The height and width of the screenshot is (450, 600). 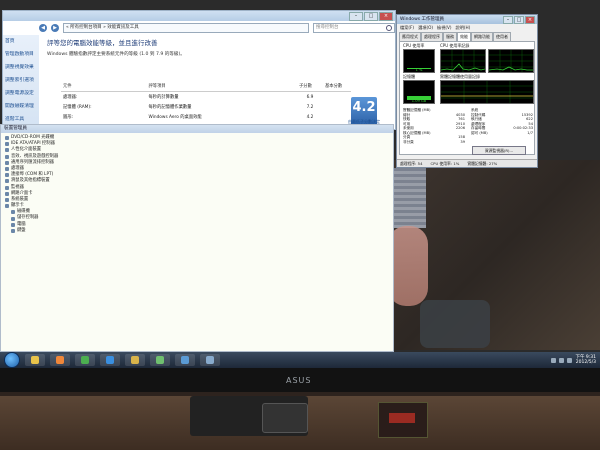 I want to click on control-panel-app, so click(x=185, y=360).